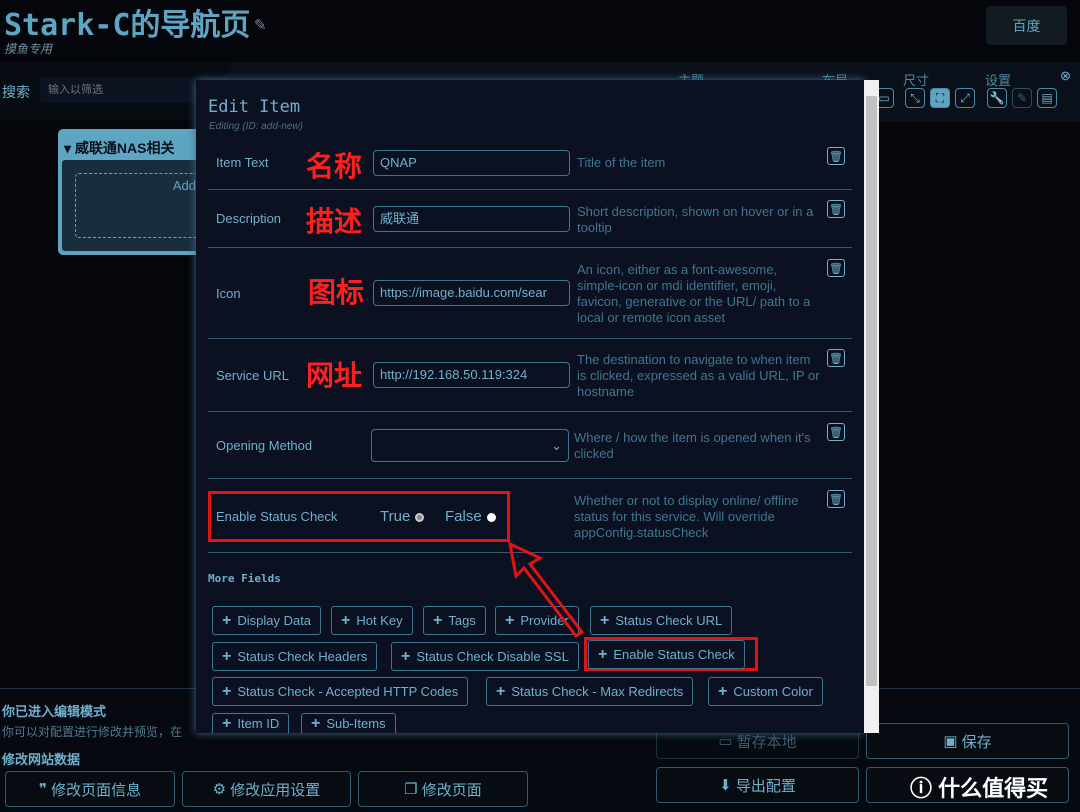 The height and width of the screenshot is (812, 1080). What do you see at coordinates (420, 517) in the screenshot?
I see `radio-circle` at bounding box center [420, 517].